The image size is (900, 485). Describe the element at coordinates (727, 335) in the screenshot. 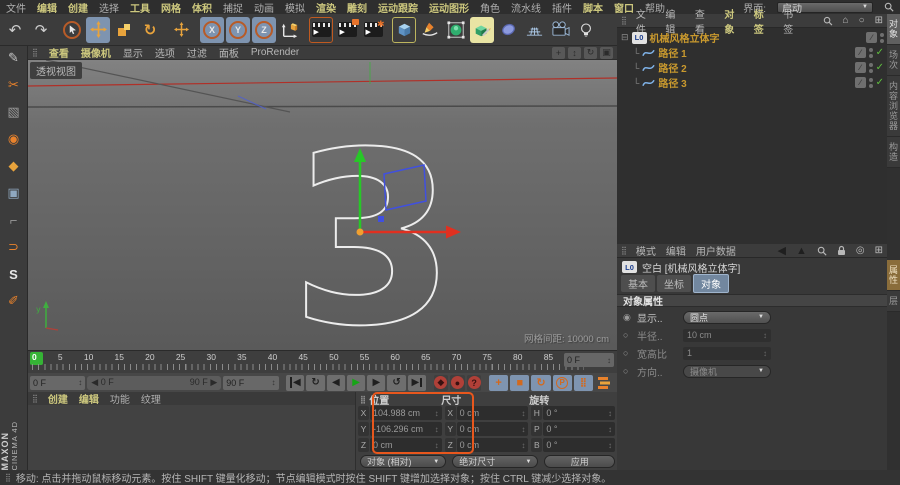

I see `radius-field: 10 cm ↕` at that location.